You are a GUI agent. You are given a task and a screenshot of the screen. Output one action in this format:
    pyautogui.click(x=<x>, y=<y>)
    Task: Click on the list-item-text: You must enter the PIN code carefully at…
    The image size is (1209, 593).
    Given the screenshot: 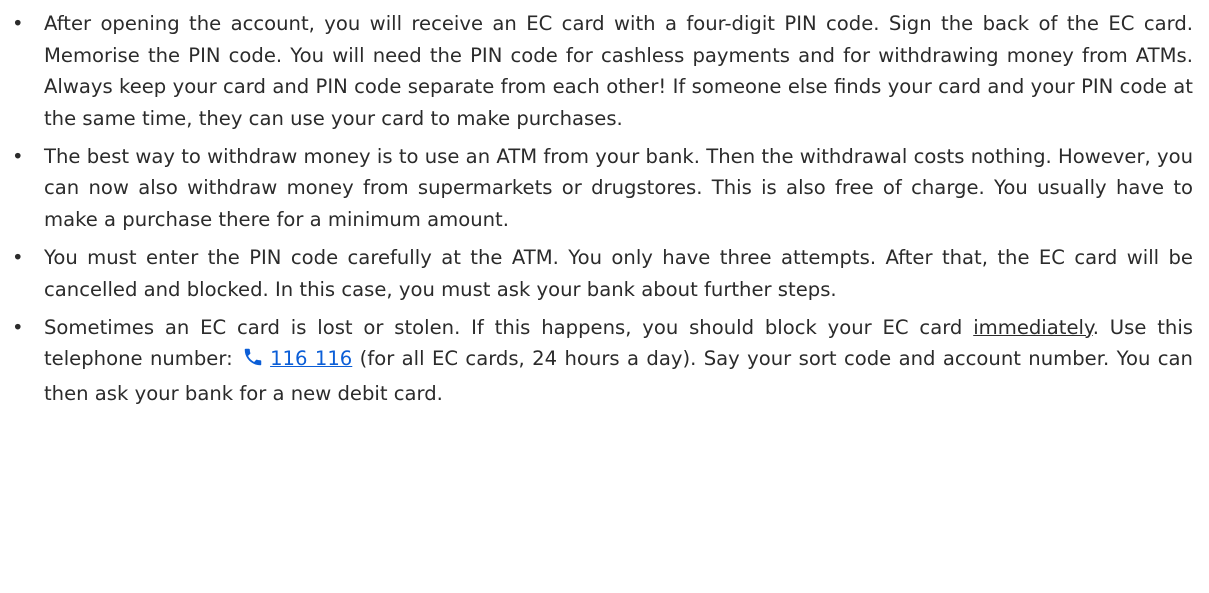 What is the action you would take?
    pyautogui.click(x=618, y=273)
    